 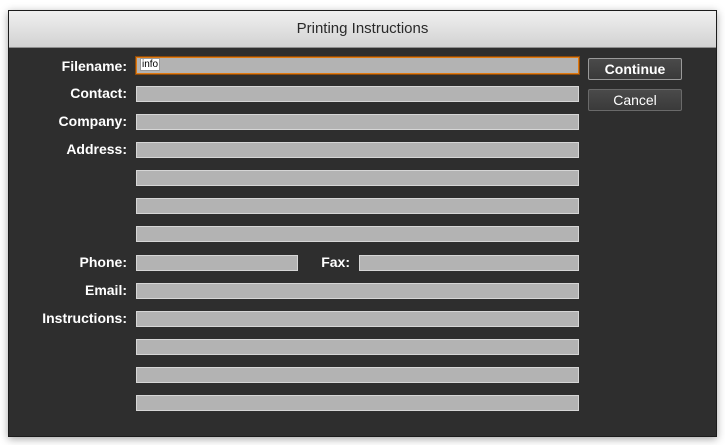 I want to click on email-label: Email:, so click(x=105, y=290).